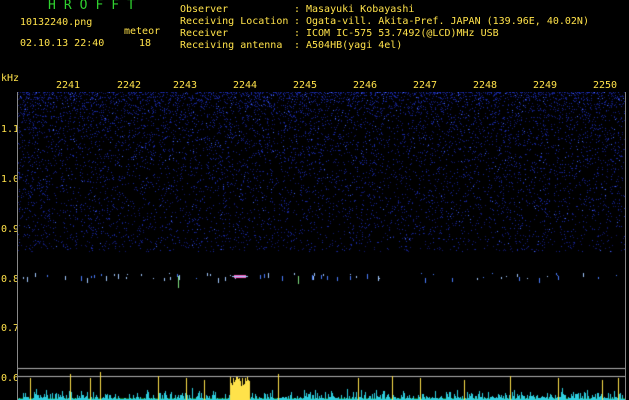 This screenshot has height=400, width=629. I want to click on unit-label: kHz, so click(10, 78).